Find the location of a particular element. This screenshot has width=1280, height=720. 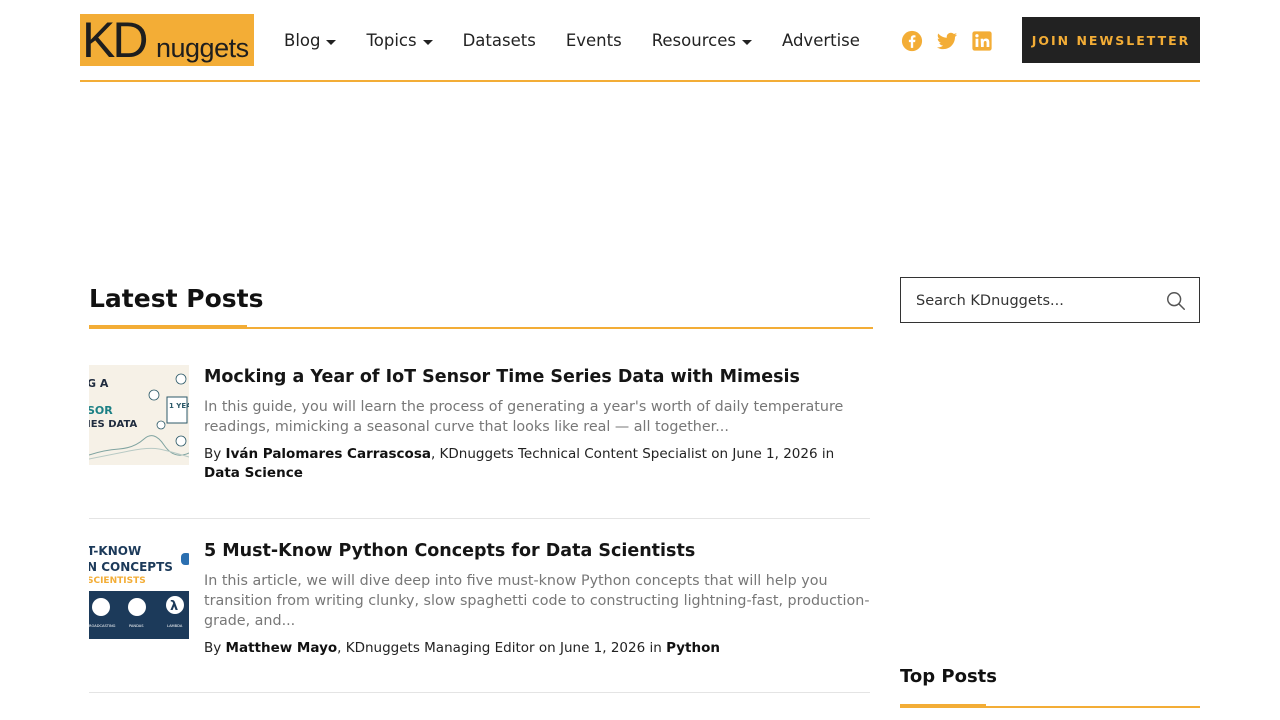

thumb-text-line2: N CONCEPTS is located at coordinates (131, 567).